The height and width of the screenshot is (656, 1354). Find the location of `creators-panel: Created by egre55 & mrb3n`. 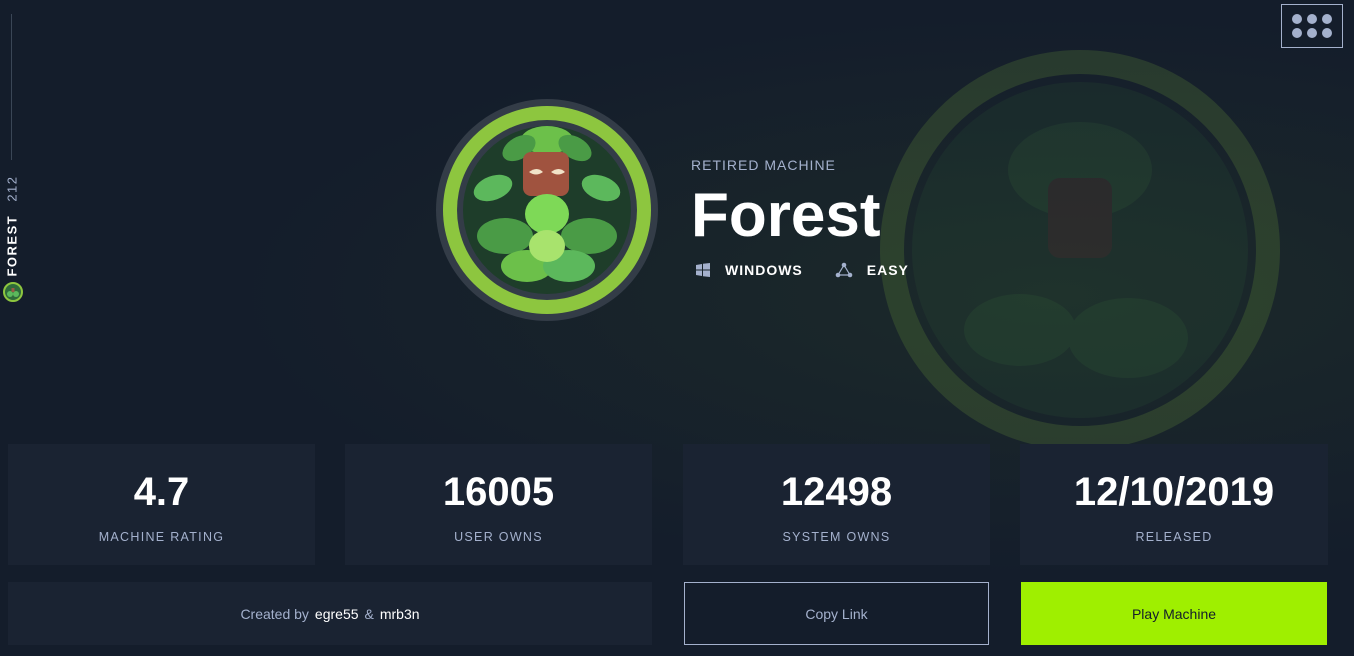

creators-panel: Created by egre55 & mrb3n is located at coordinates (330, 613).